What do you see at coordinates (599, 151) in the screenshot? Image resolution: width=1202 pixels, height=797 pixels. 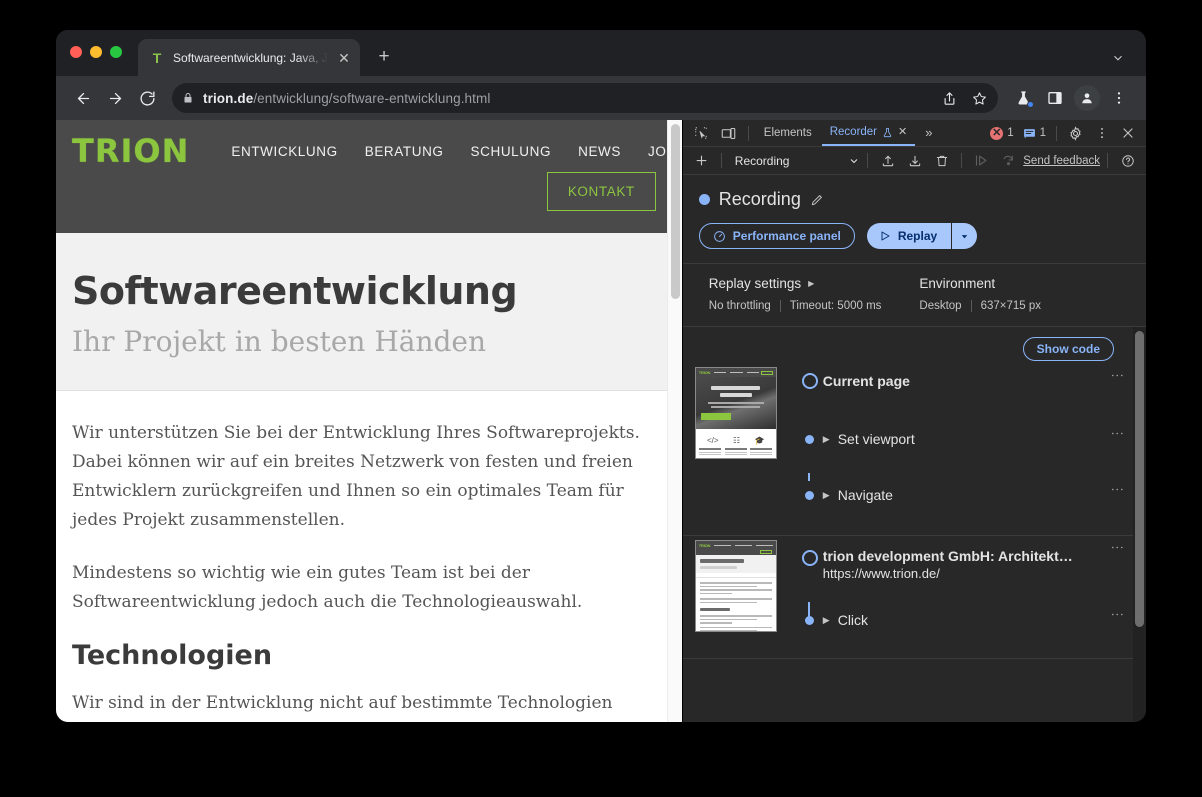 I see `nav-link-news: NEWS` at bounding box center [599, 151].